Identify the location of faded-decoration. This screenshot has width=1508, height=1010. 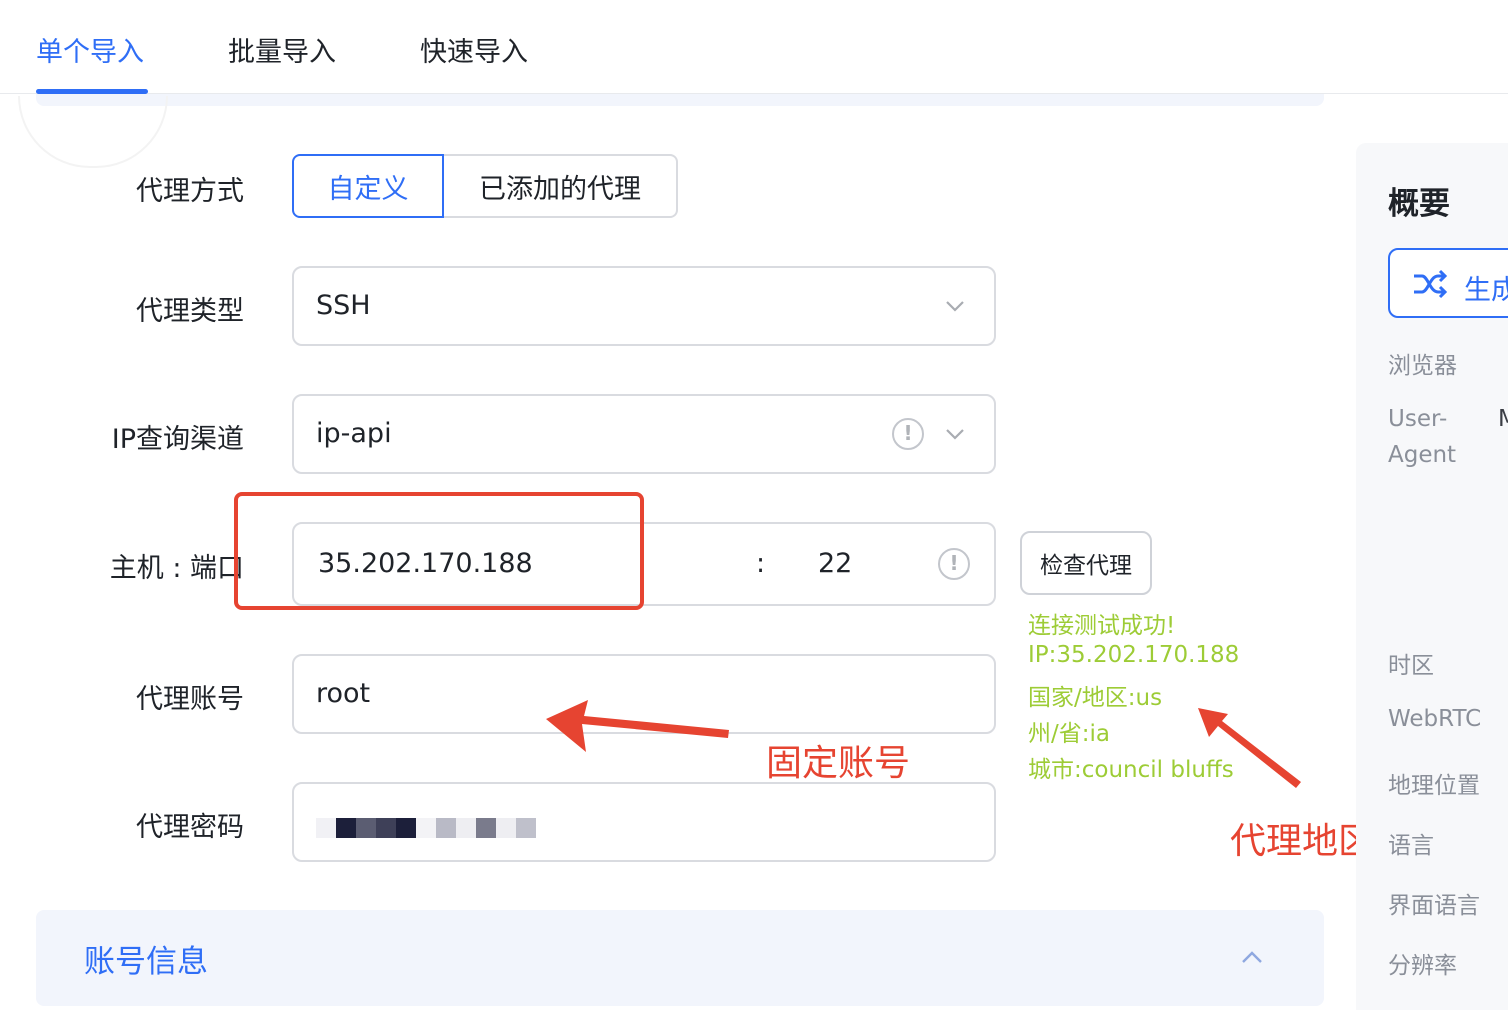
(93, 132).